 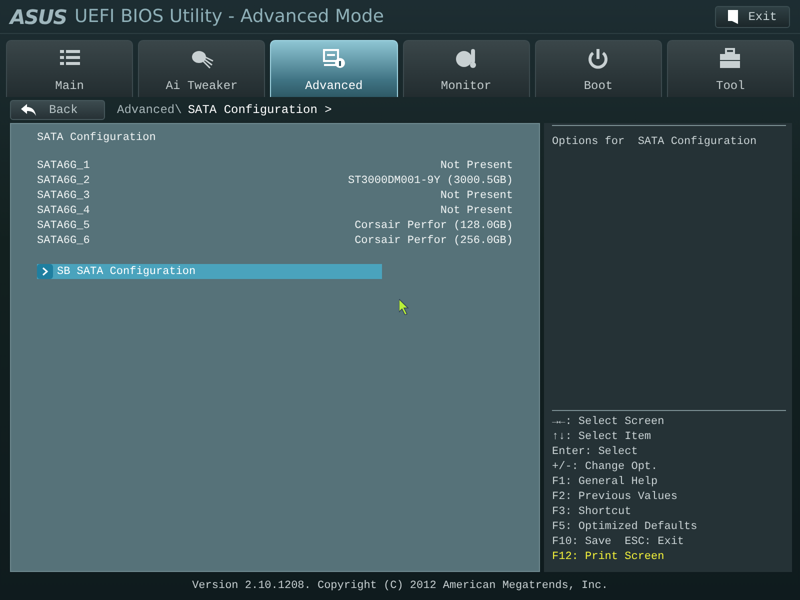 I want to click on key-hint: ↑↓: Select Item, so click(x=602, y=438).